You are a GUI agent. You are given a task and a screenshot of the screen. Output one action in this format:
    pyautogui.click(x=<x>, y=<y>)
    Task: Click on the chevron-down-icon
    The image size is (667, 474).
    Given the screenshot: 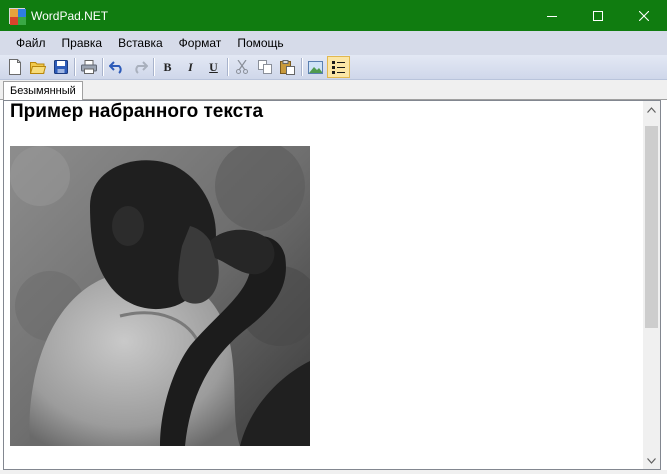 What is the action you would take?
    pyautogui.click(x=651, y=460)
    